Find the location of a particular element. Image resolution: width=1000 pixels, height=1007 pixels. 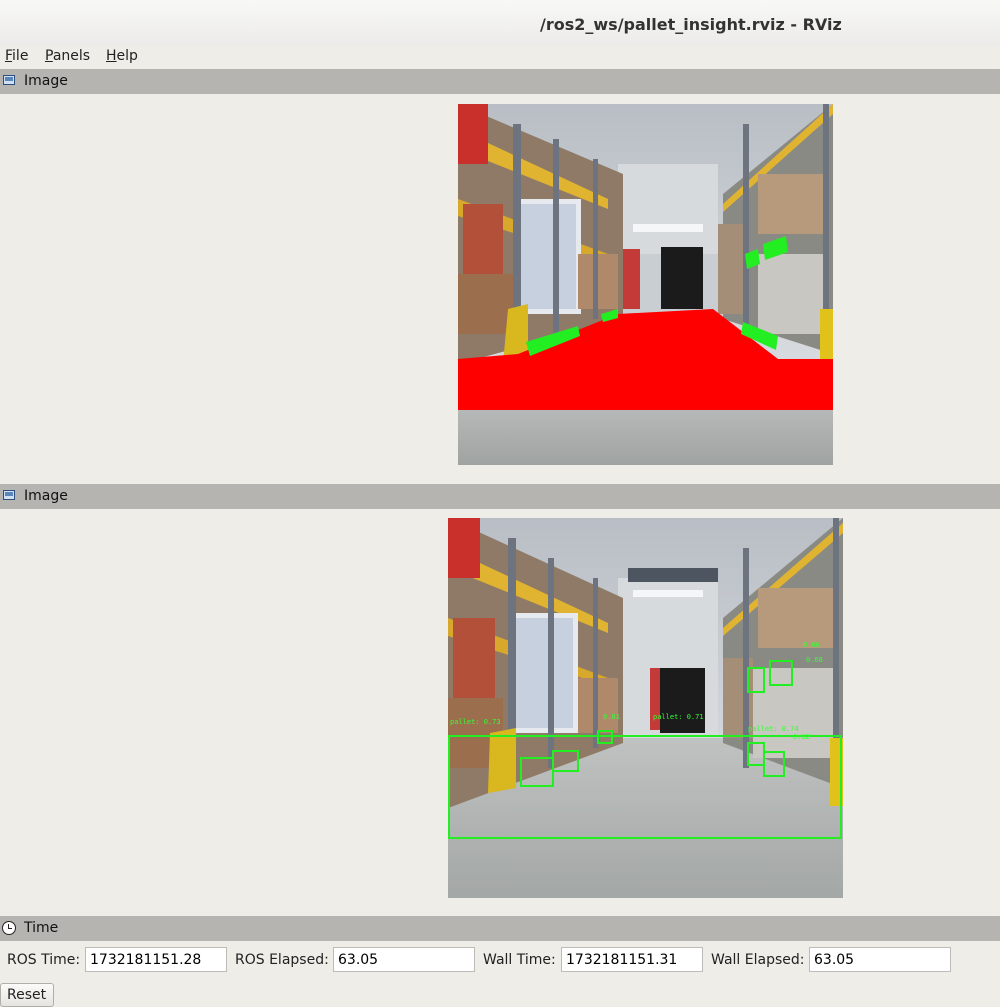

ros-time-label: ROS Time: is located at coordinates (44, 960).